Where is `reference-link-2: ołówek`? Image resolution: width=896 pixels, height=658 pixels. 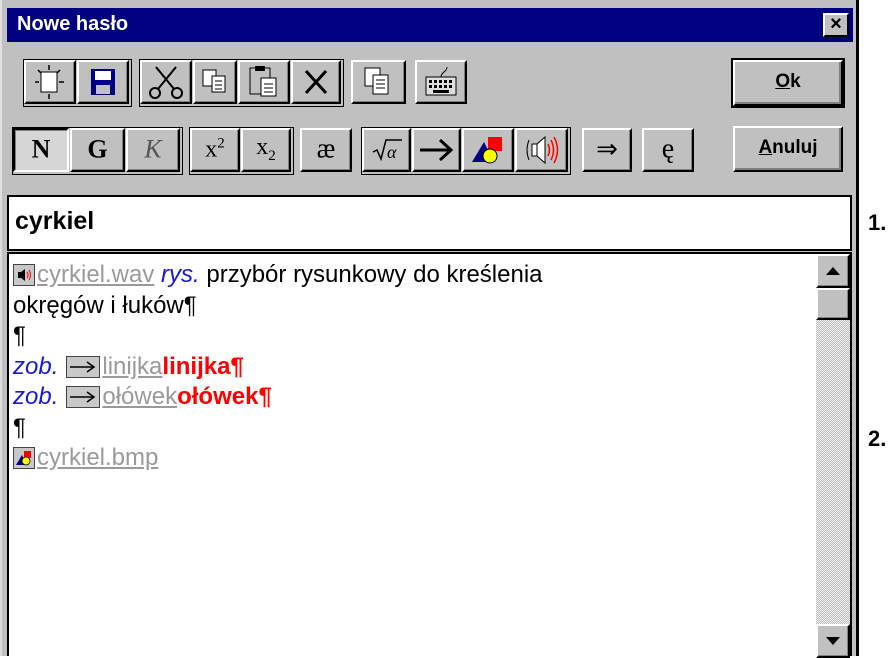
reference-link-2: ołówek is located at coordinates (139, 396).